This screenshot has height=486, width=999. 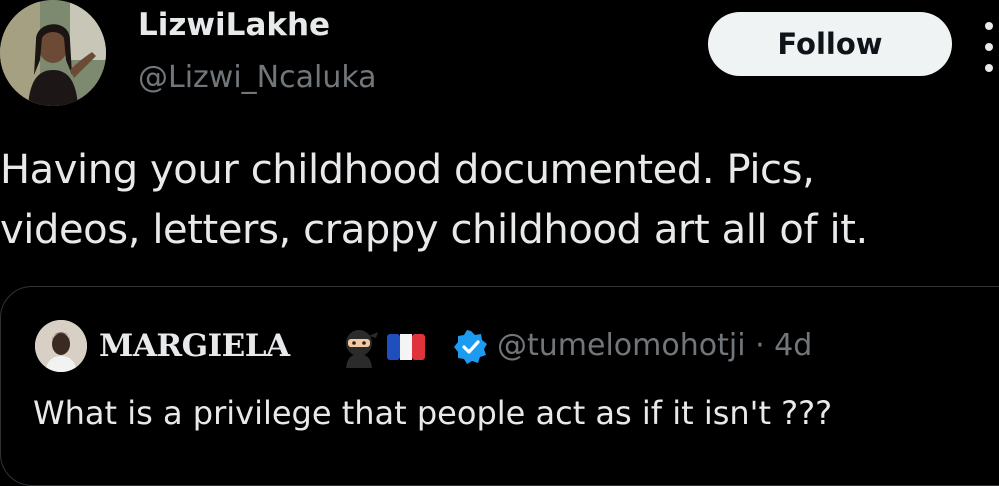 I want to click on quoted-author-avatar, so click(x=61, y=346).